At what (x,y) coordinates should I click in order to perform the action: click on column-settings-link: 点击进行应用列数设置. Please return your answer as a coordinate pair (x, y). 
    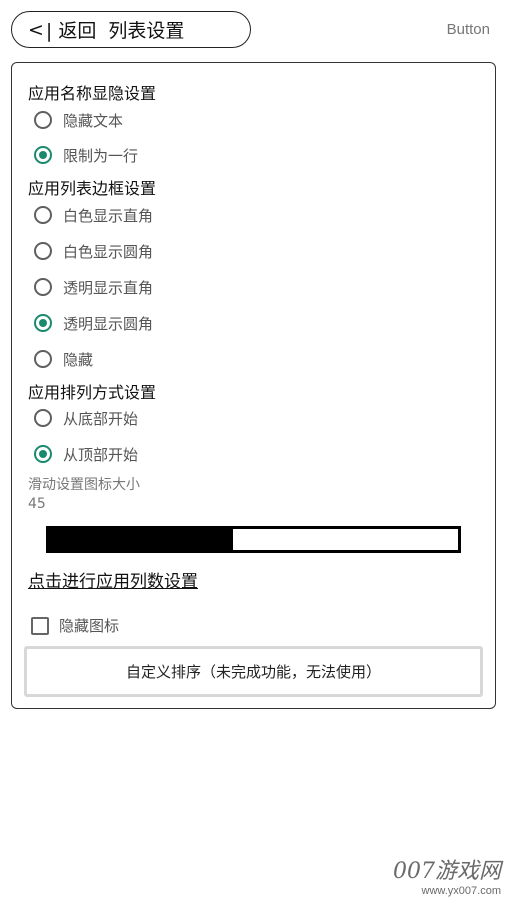
    Looking at the image, I should click on (113, 579).